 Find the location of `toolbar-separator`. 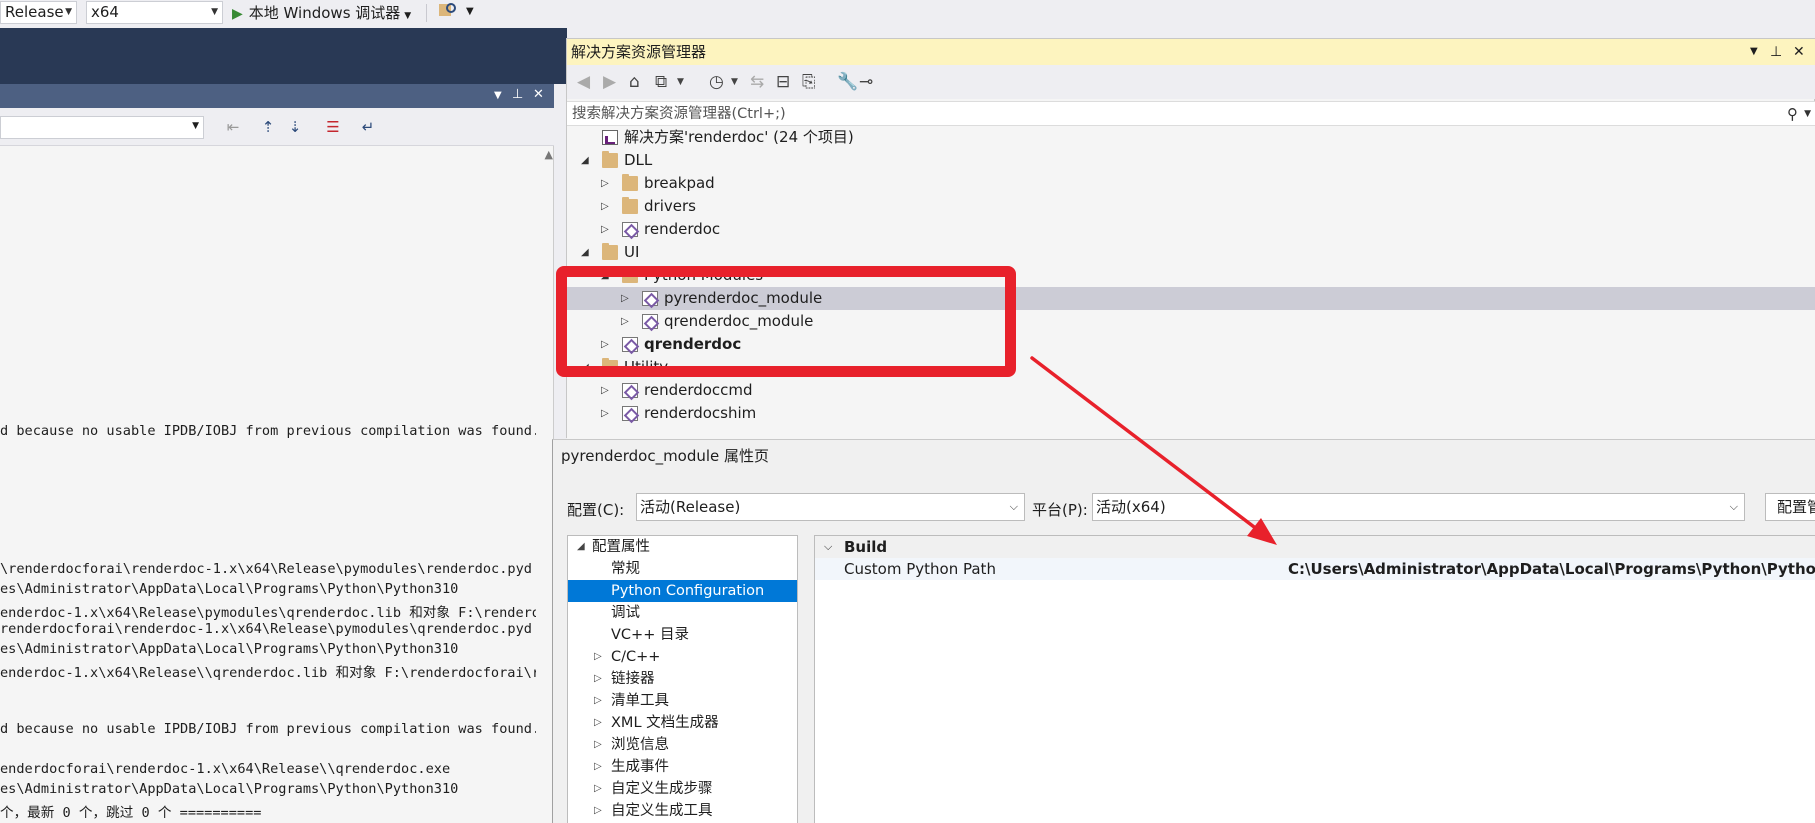

toolbar-separator is located at coordinates (426, 13).